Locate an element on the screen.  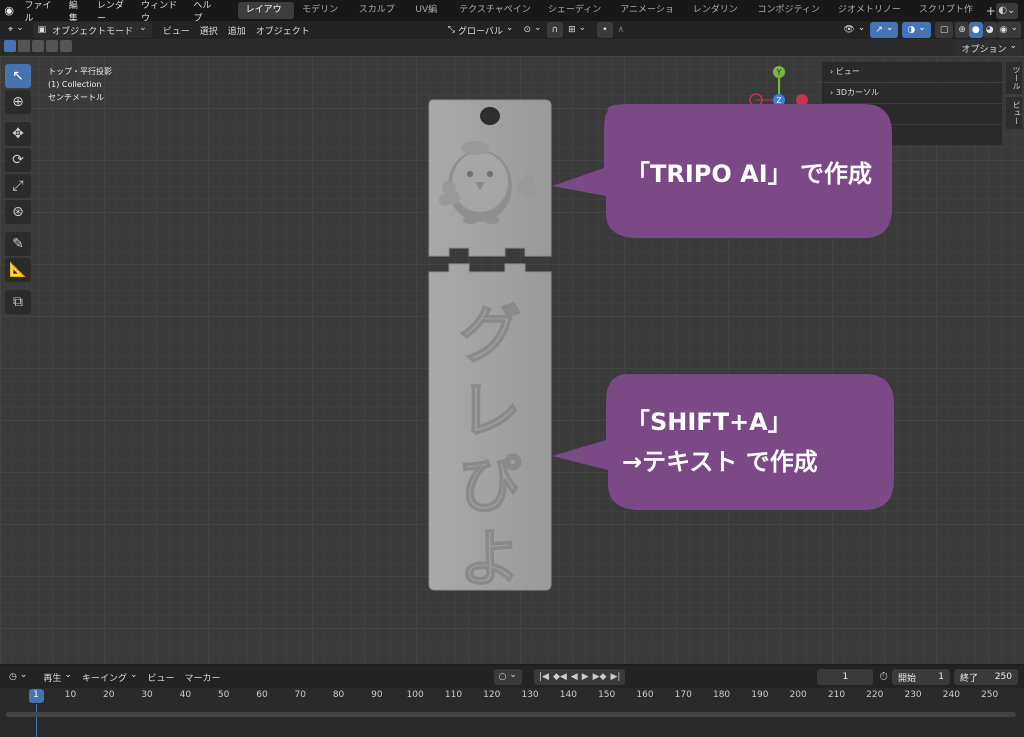
tab-geometry-nodes: ジオメトリノード is located at coordinates (870, 17).